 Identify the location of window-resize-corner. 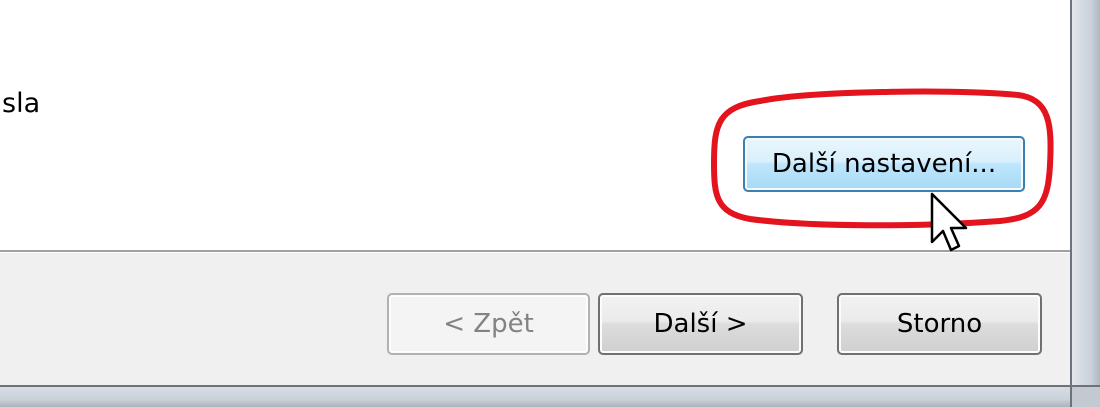
(1085, 396).